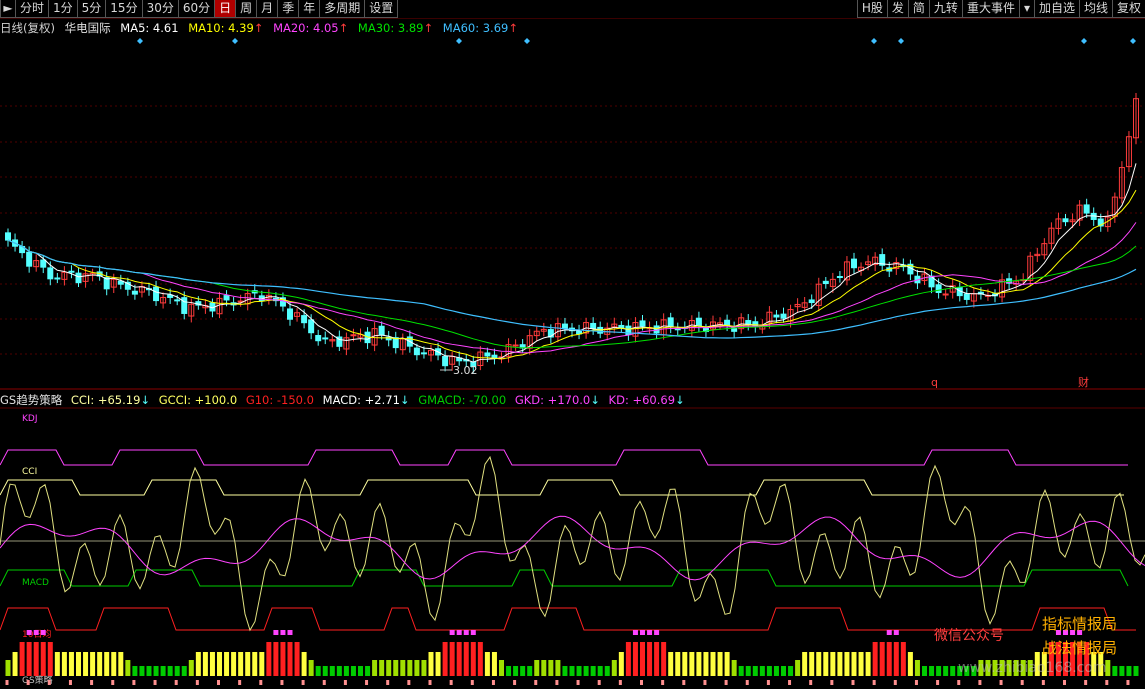  I want to click on macd-value: MACD: +2.71↓, so click(366, 400).